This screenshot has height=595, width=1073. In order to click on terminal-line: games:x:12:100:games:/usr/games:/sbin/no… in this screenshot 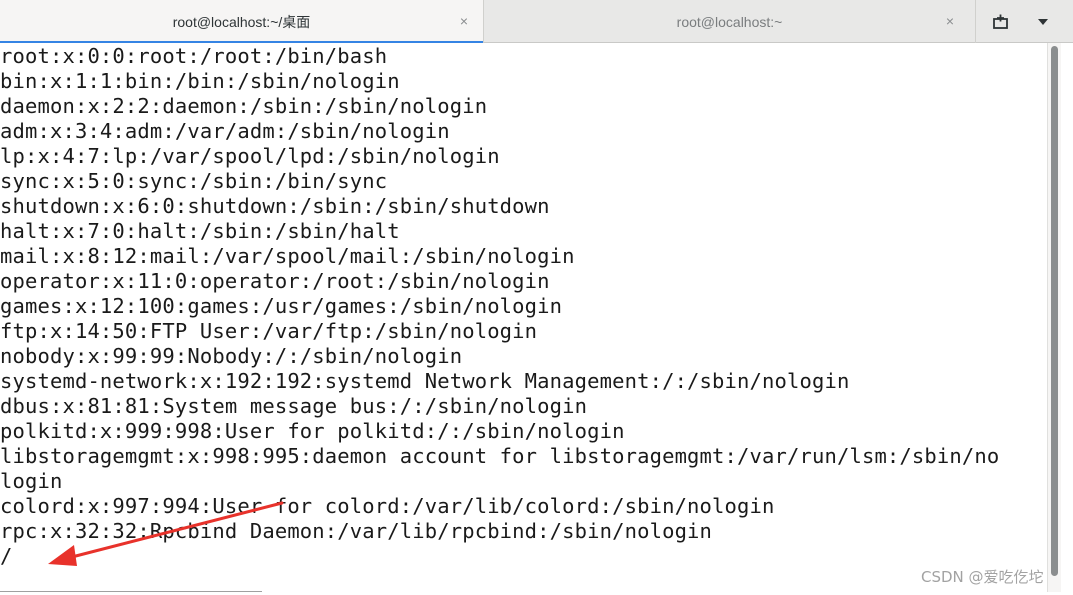, I will do `click(281, 306)`.